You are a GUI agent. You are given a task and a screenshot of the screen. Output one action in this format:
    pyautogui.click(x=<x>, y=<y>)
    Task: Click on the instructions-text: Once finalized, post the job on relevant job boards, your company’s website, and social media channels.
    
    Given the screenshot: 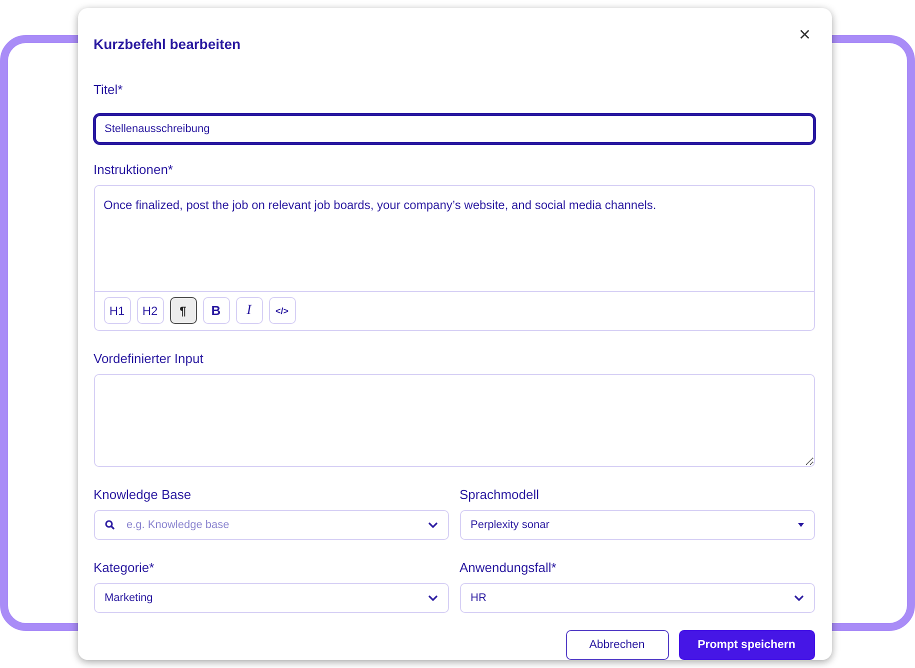 What is the action you would take?
    pyautogui.click(x=380, y=205)
    